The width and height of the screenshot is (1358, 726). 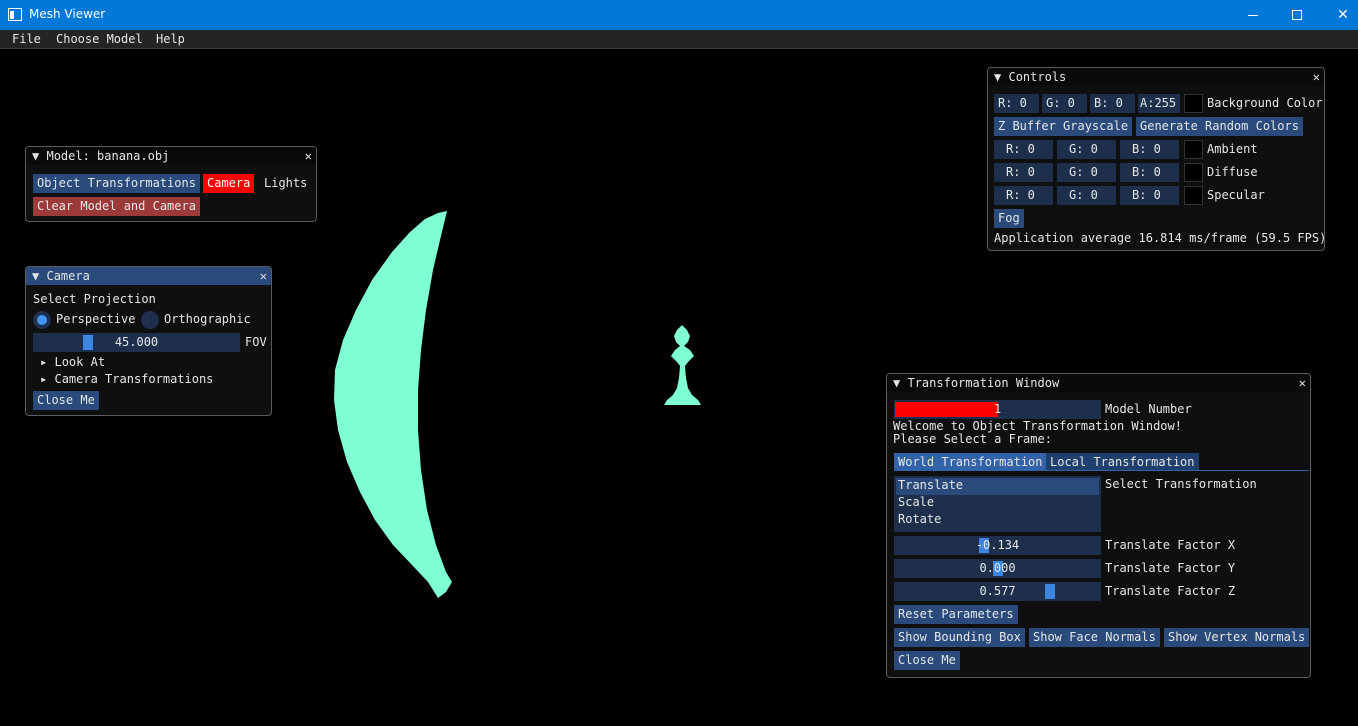 What do you see at coordinates (1149, 172) in the screenshot?
I see `diffuse-b-field: B: 0` at bounding box center [1149, 172].